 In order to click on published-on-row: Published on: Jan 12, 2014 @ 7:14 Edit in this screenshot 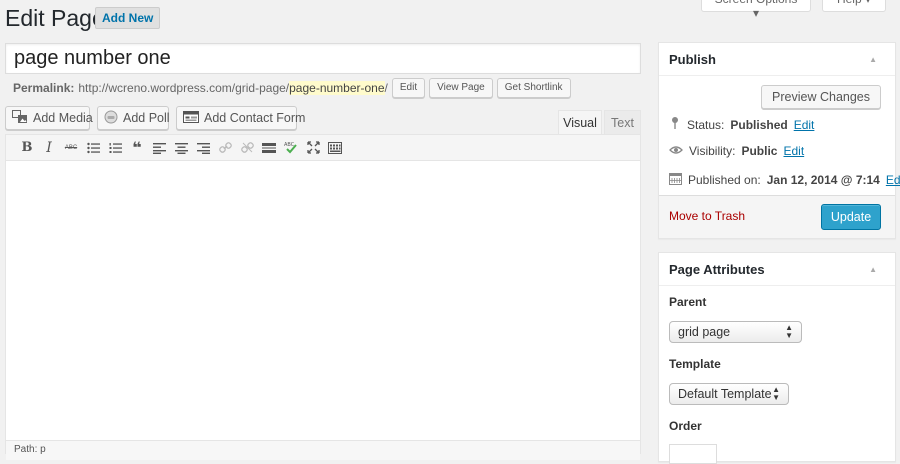, I will do `click(784, 180)`.